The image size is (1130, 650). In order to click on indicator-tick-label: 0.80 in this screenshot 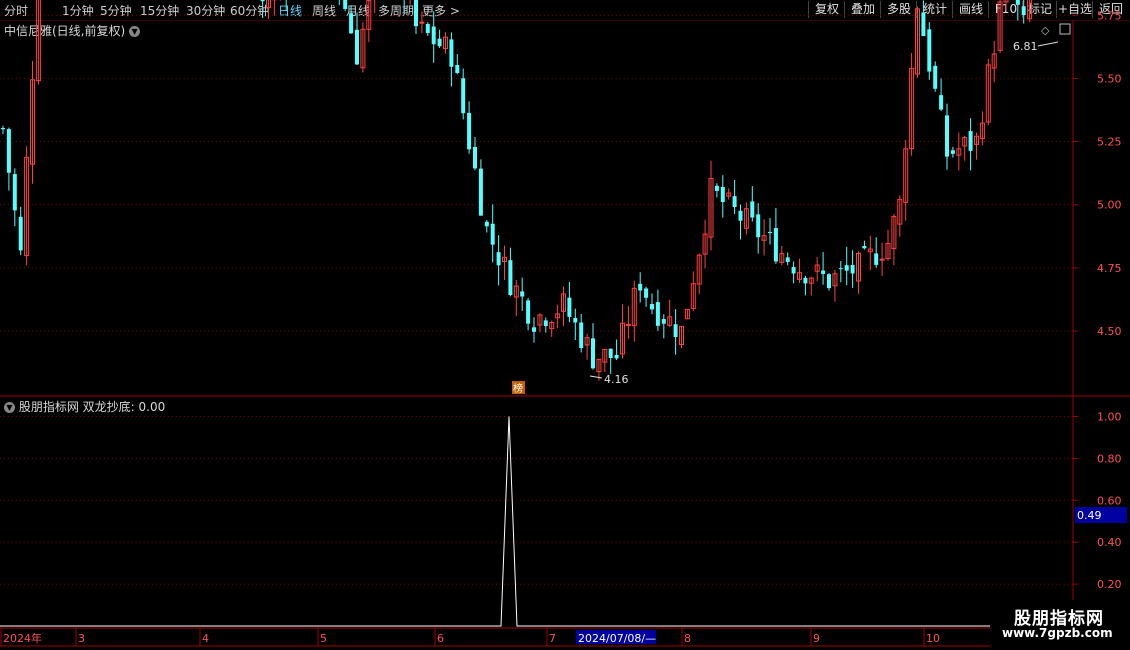, I will do `click(1109, 458)`.